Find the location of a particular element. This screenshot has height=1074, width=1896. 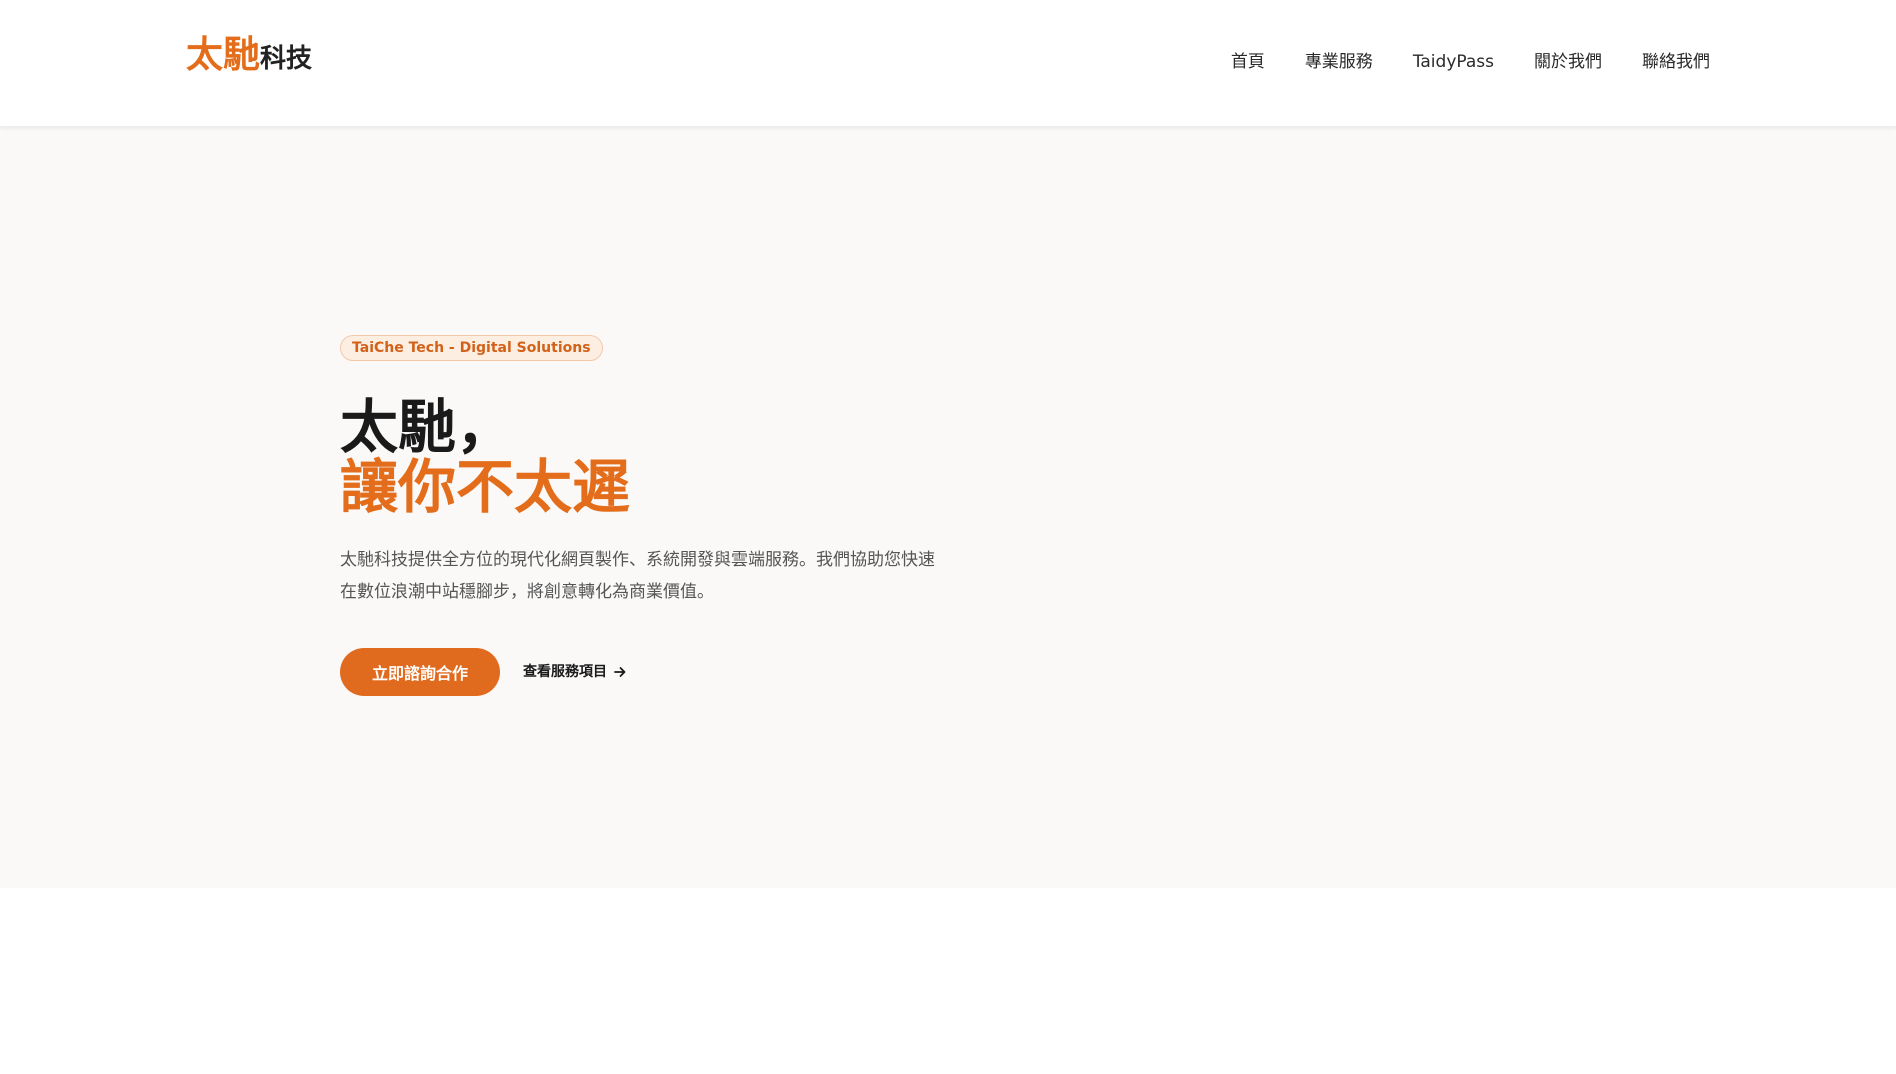

arrow-right-icon is located at coordinates (620, 672).